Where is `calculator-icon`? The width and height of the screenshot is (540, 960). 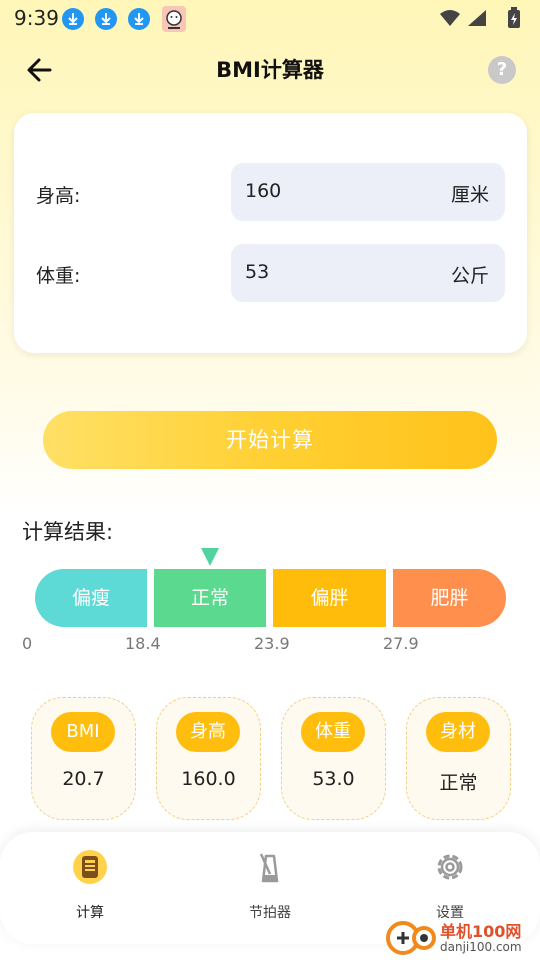 calculator-icon is located at coordinates (90, 867).